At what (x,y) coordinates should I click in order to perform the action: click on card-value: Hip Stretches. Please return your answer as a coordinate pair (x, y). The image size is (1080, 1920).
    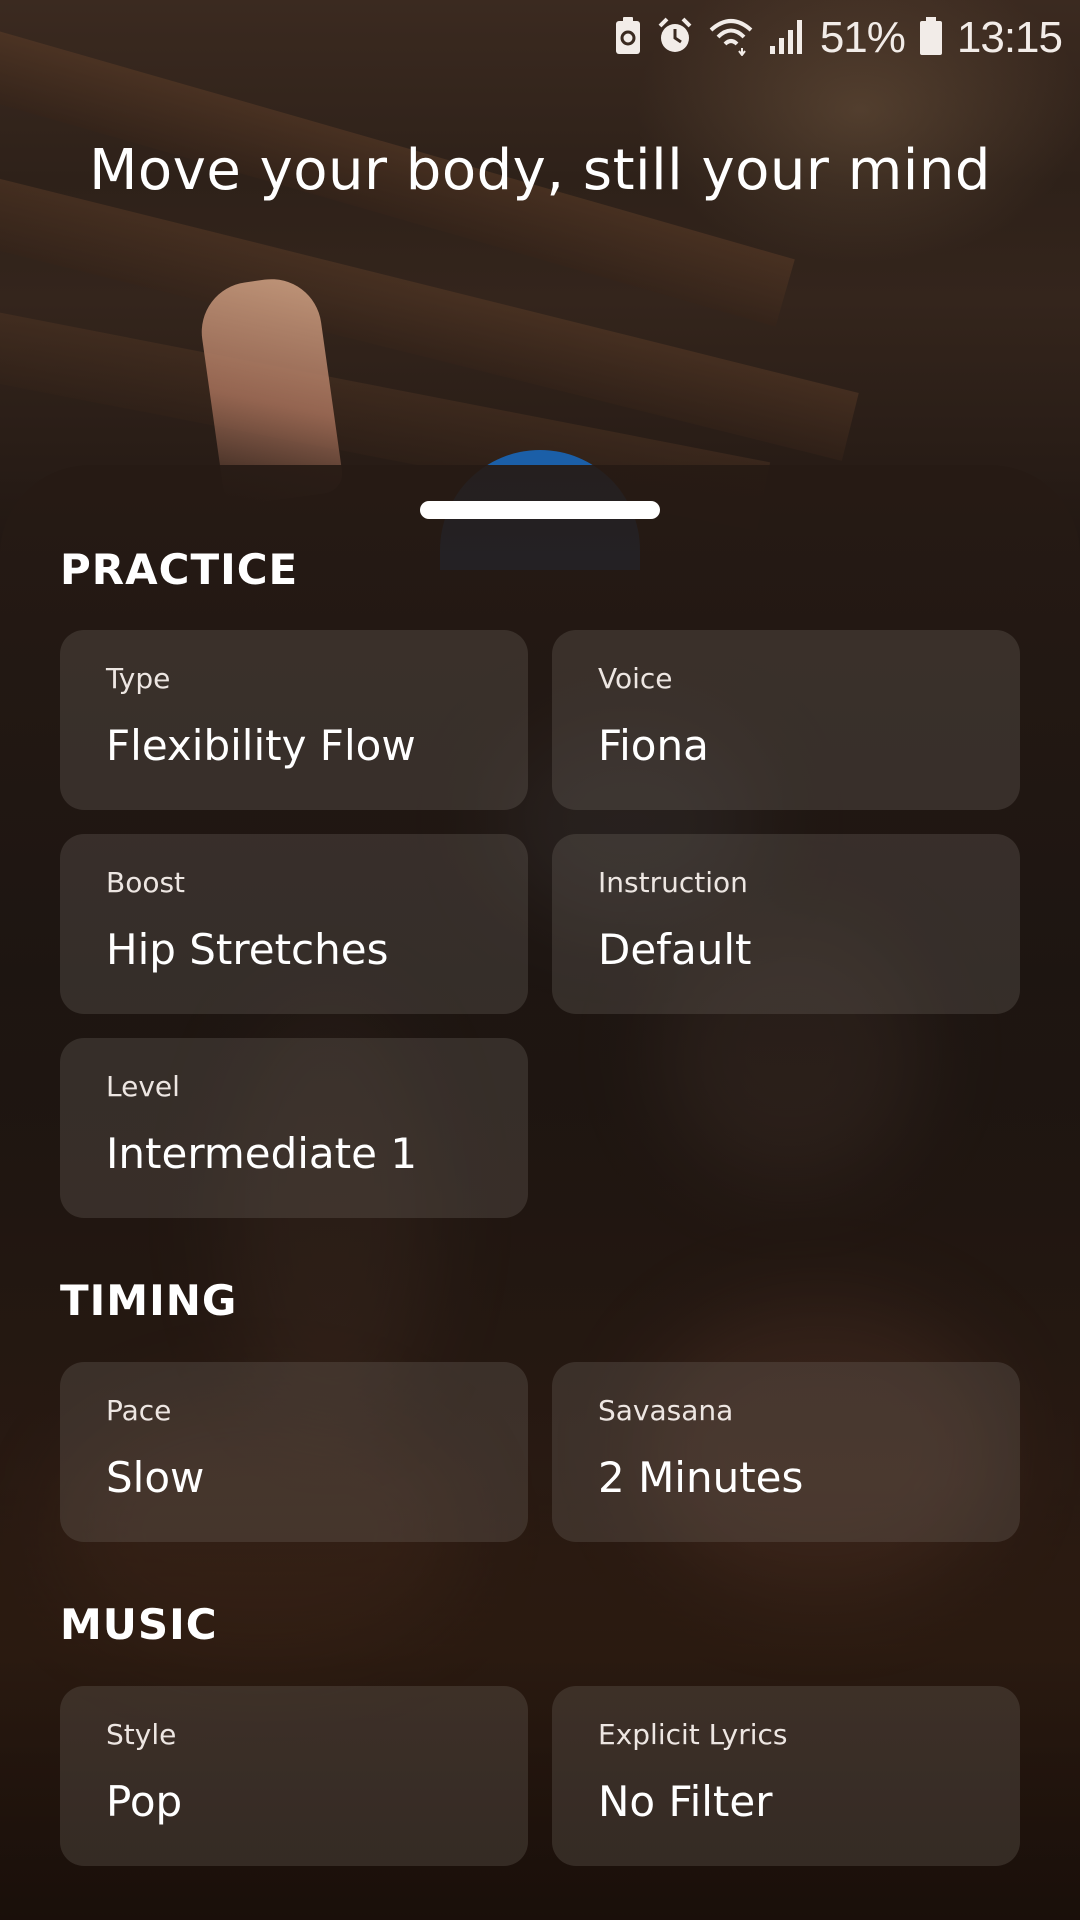
    Looking at the image, I should click on (247, 949).